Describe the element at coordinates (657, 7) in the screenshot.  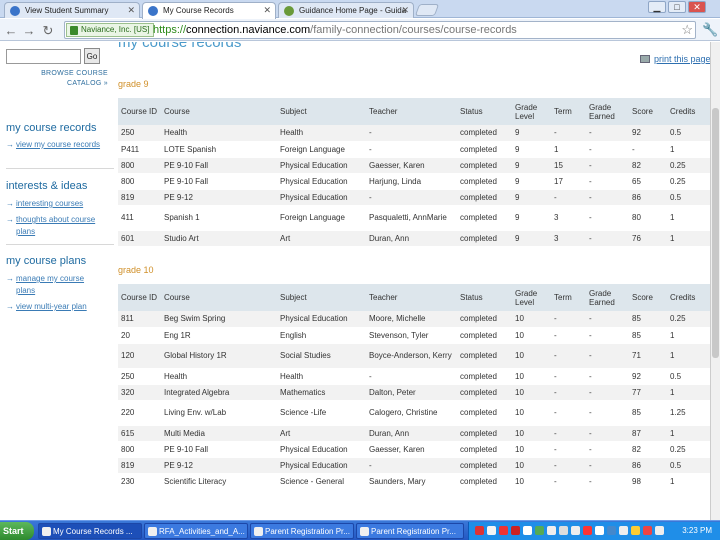
I see `minimize-button: ▁` at that location.